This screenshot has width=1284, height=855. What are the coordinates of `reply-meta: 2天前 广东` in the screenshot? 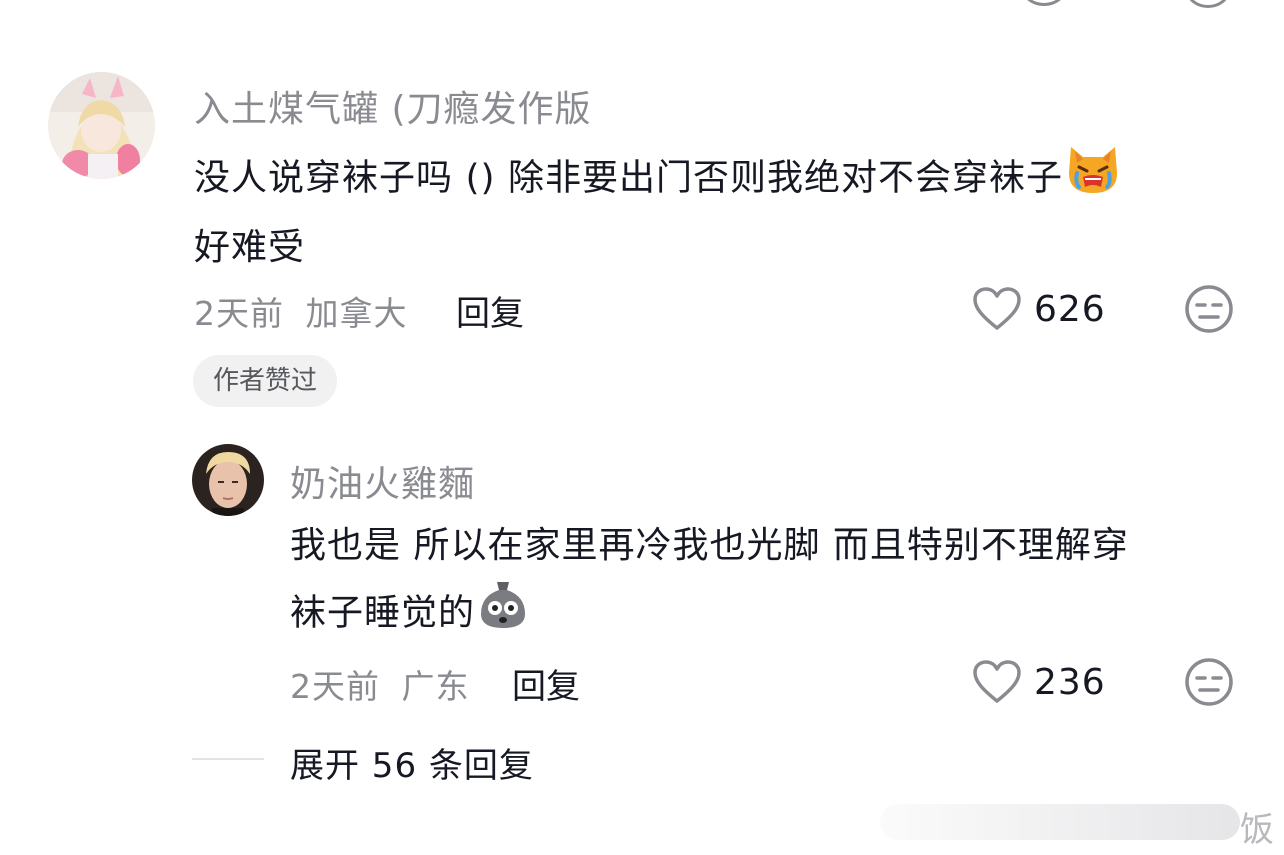 It's located at (380, 684).